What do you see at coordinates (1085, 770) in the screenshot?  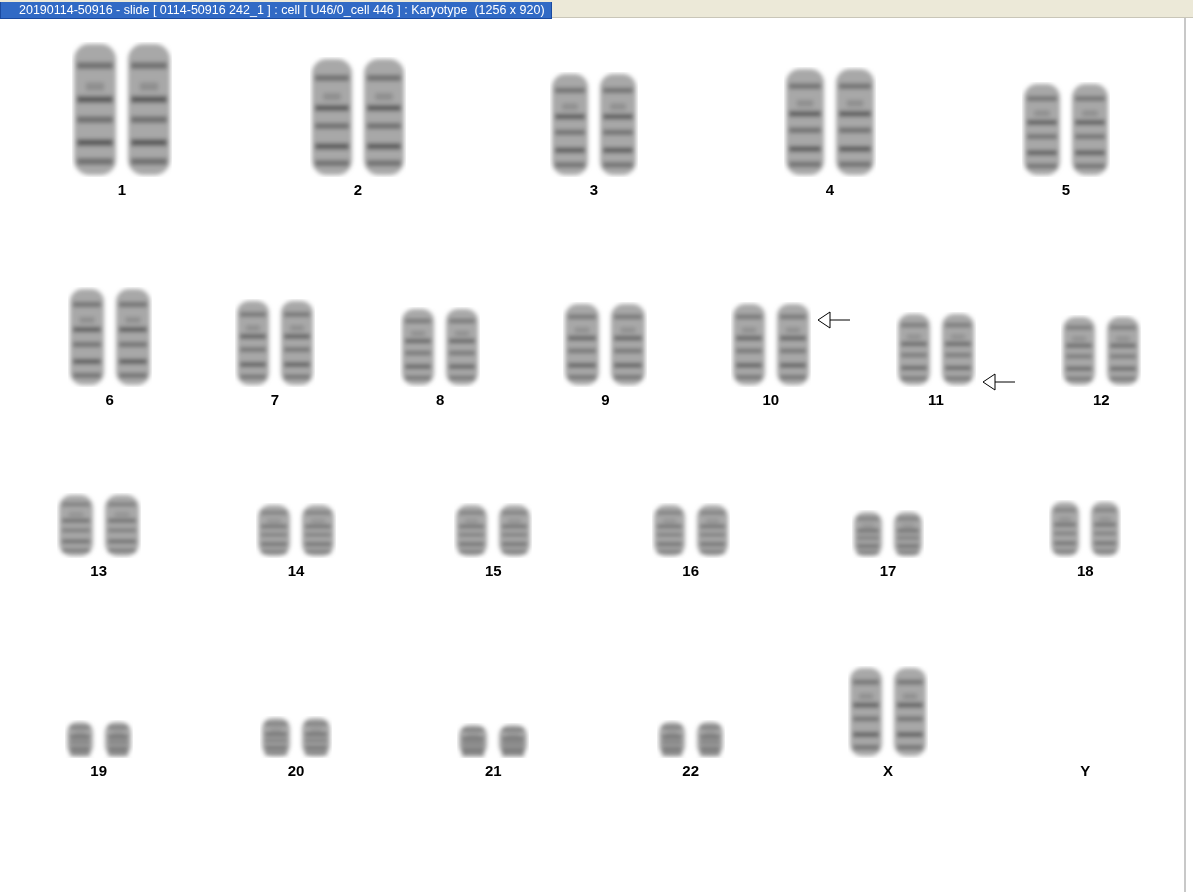 I see `chromosome-number: Y` at bounding box center [1085, 770].